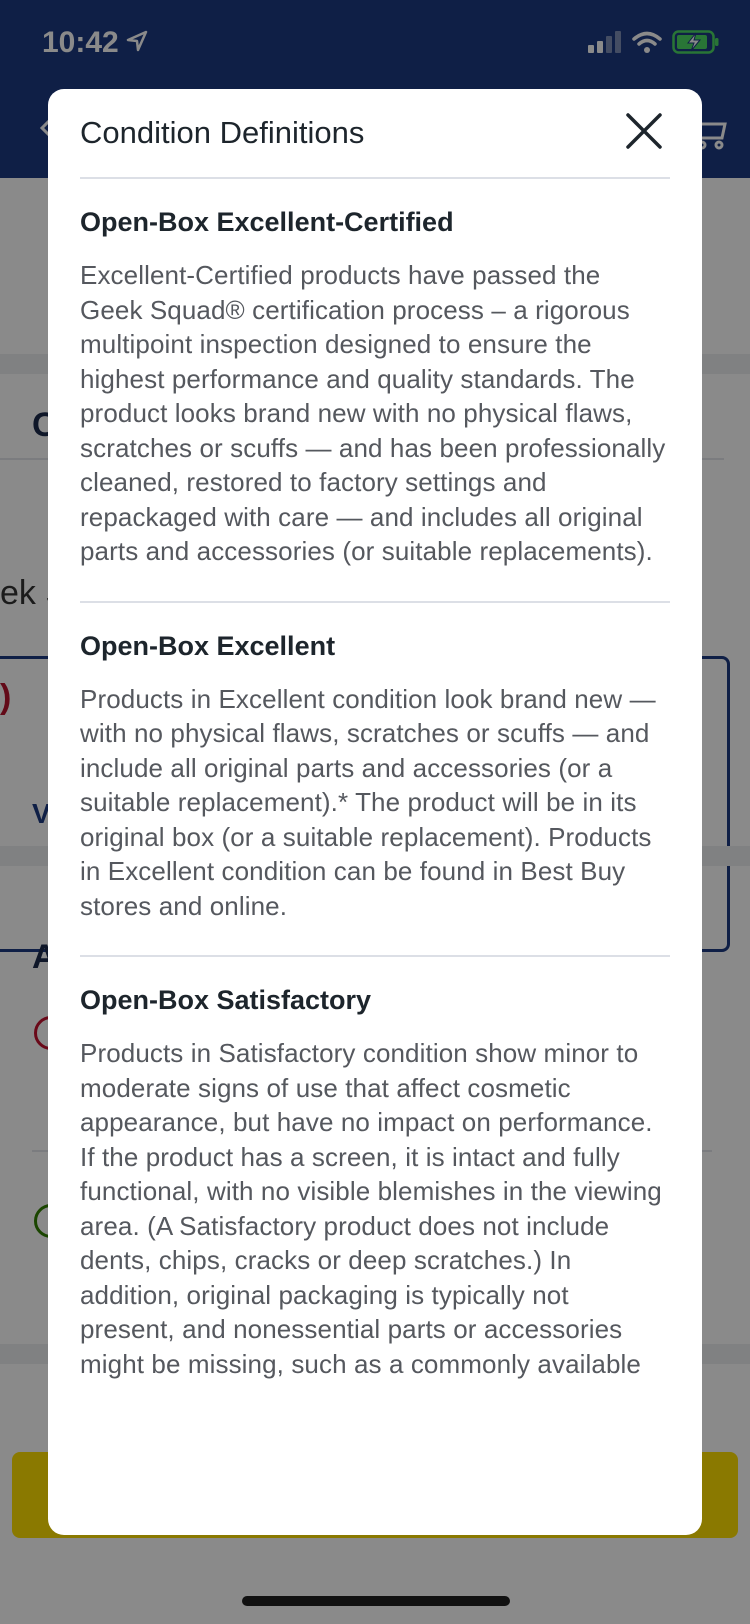  What do you see at coordinates (267, 222) in the screenshot?
I see `condition-title: Open-Box Excellent-Certified` at bounding box center [267, 222].